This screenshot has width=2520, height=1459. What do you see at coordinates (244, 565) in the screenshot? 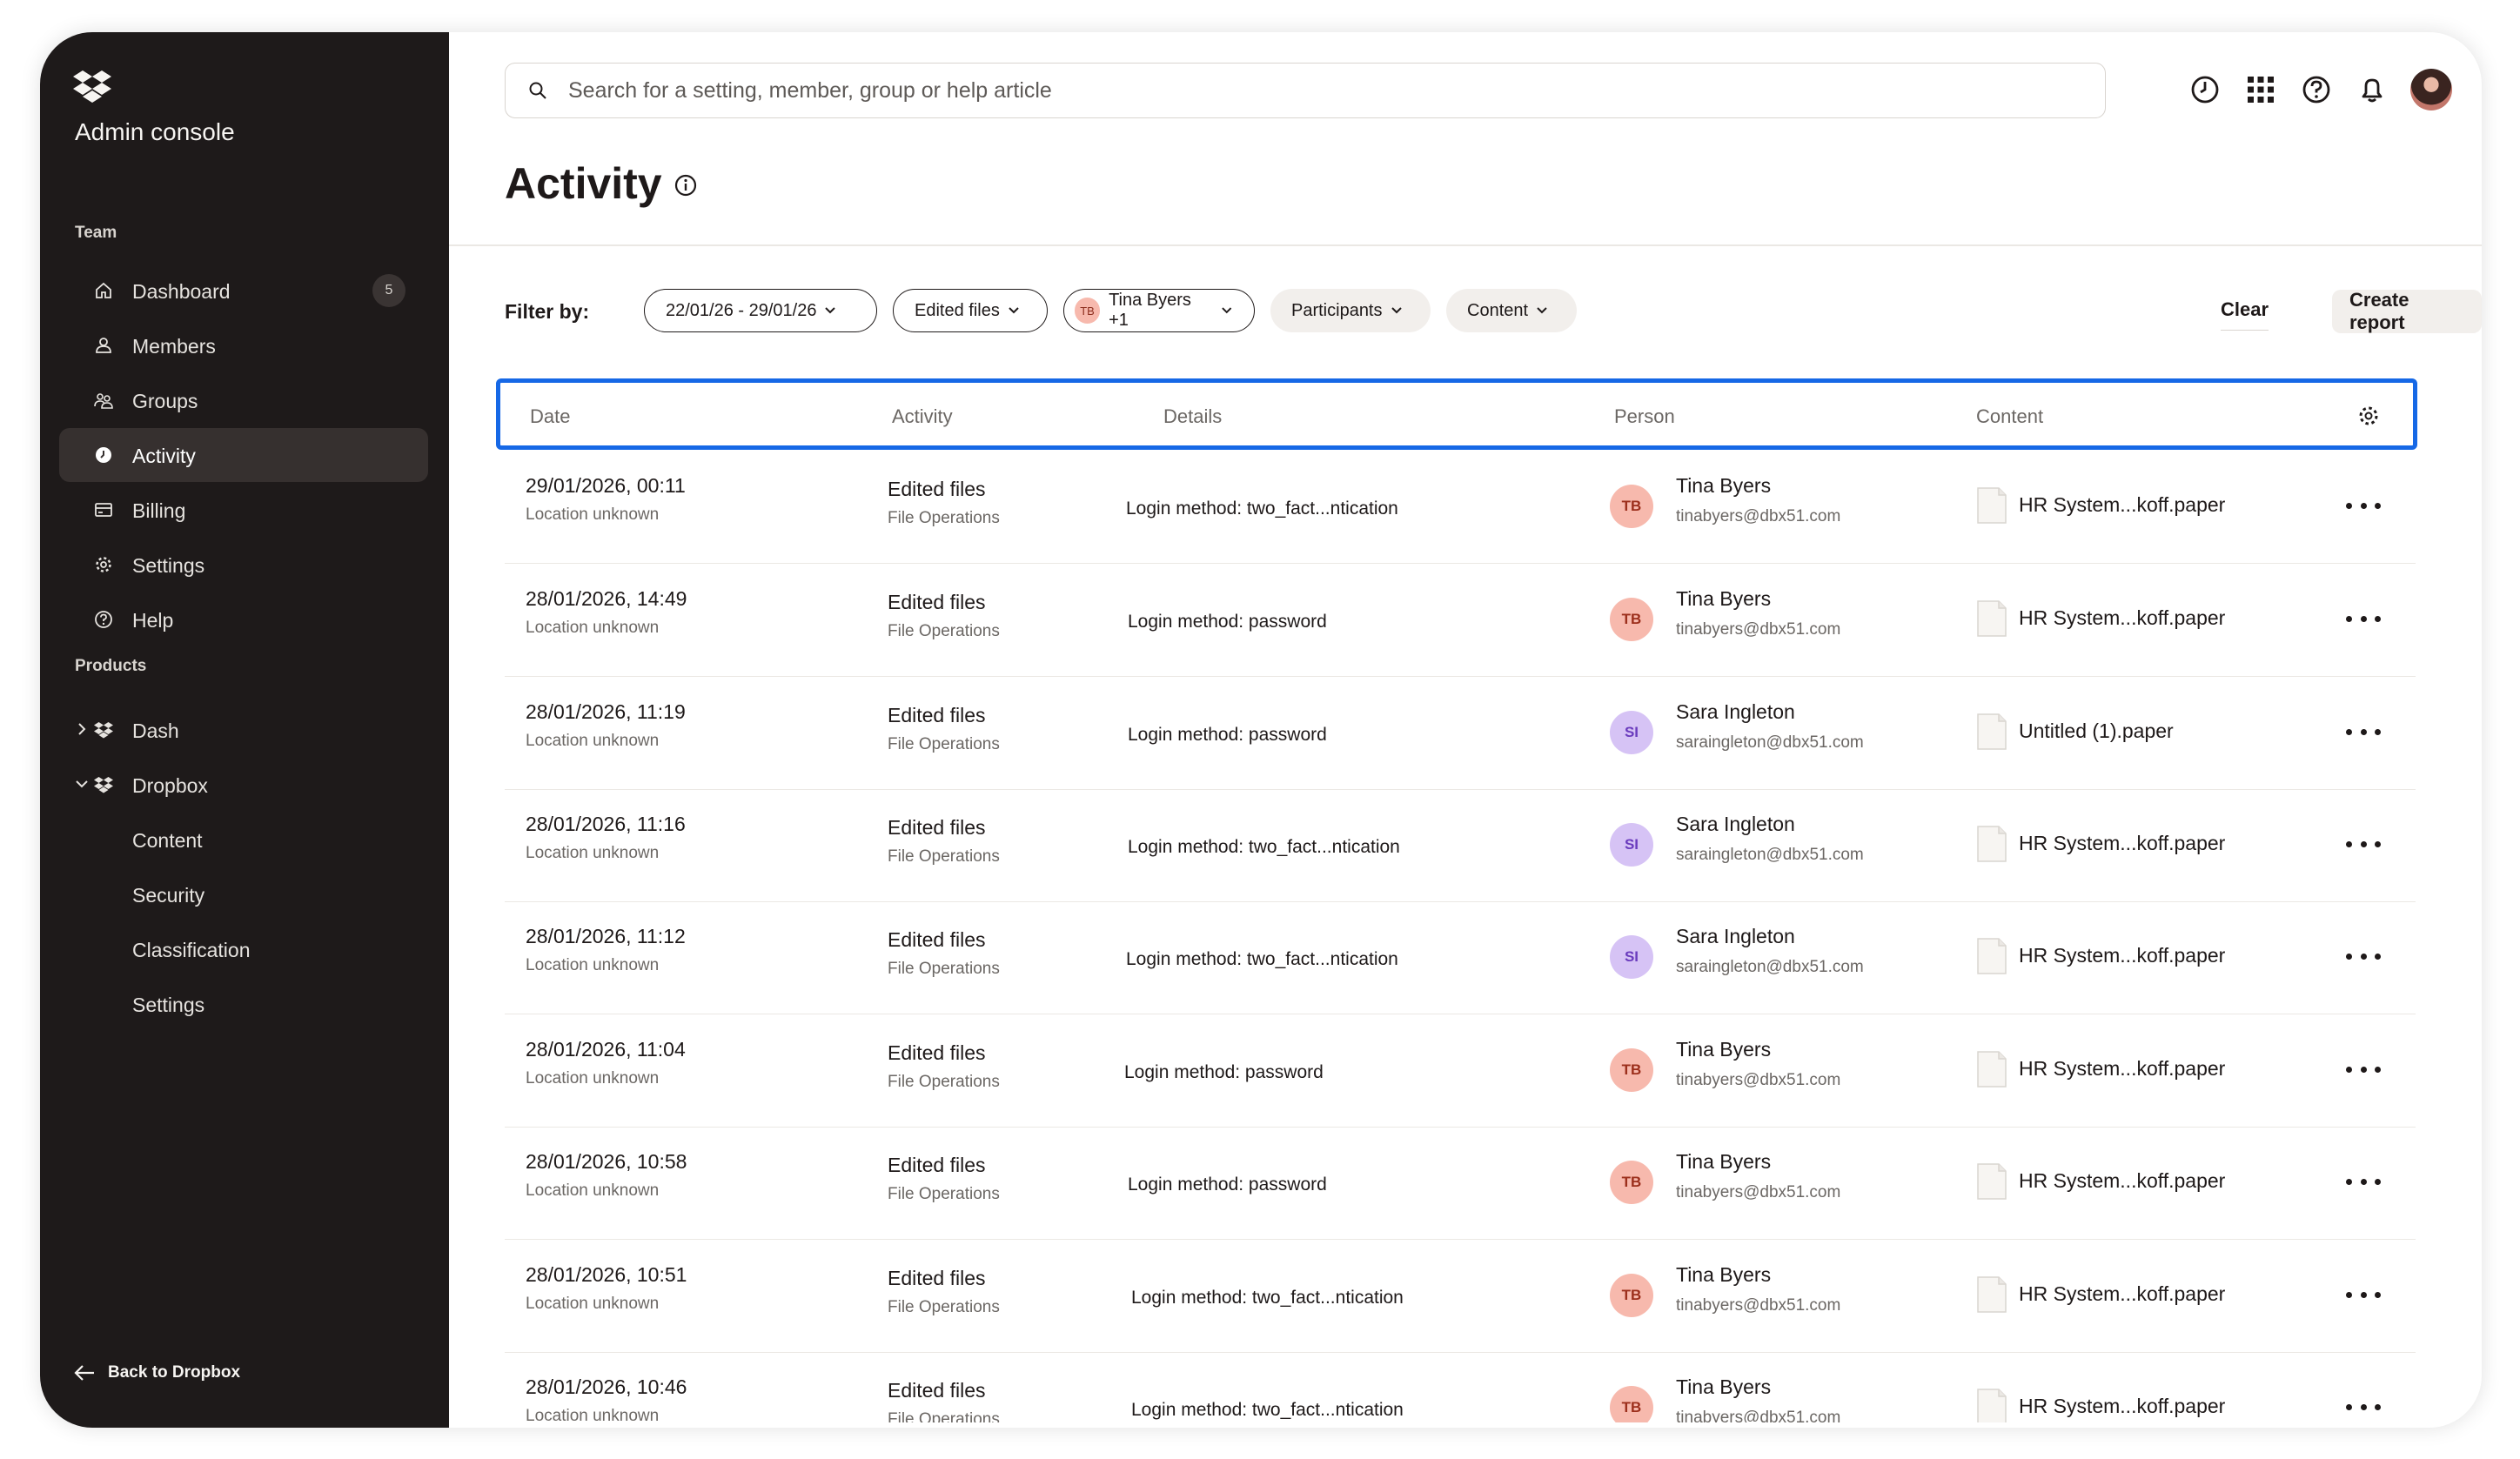
I see `sidebar-item-settings: Settings` at bounding box center [244, 565].